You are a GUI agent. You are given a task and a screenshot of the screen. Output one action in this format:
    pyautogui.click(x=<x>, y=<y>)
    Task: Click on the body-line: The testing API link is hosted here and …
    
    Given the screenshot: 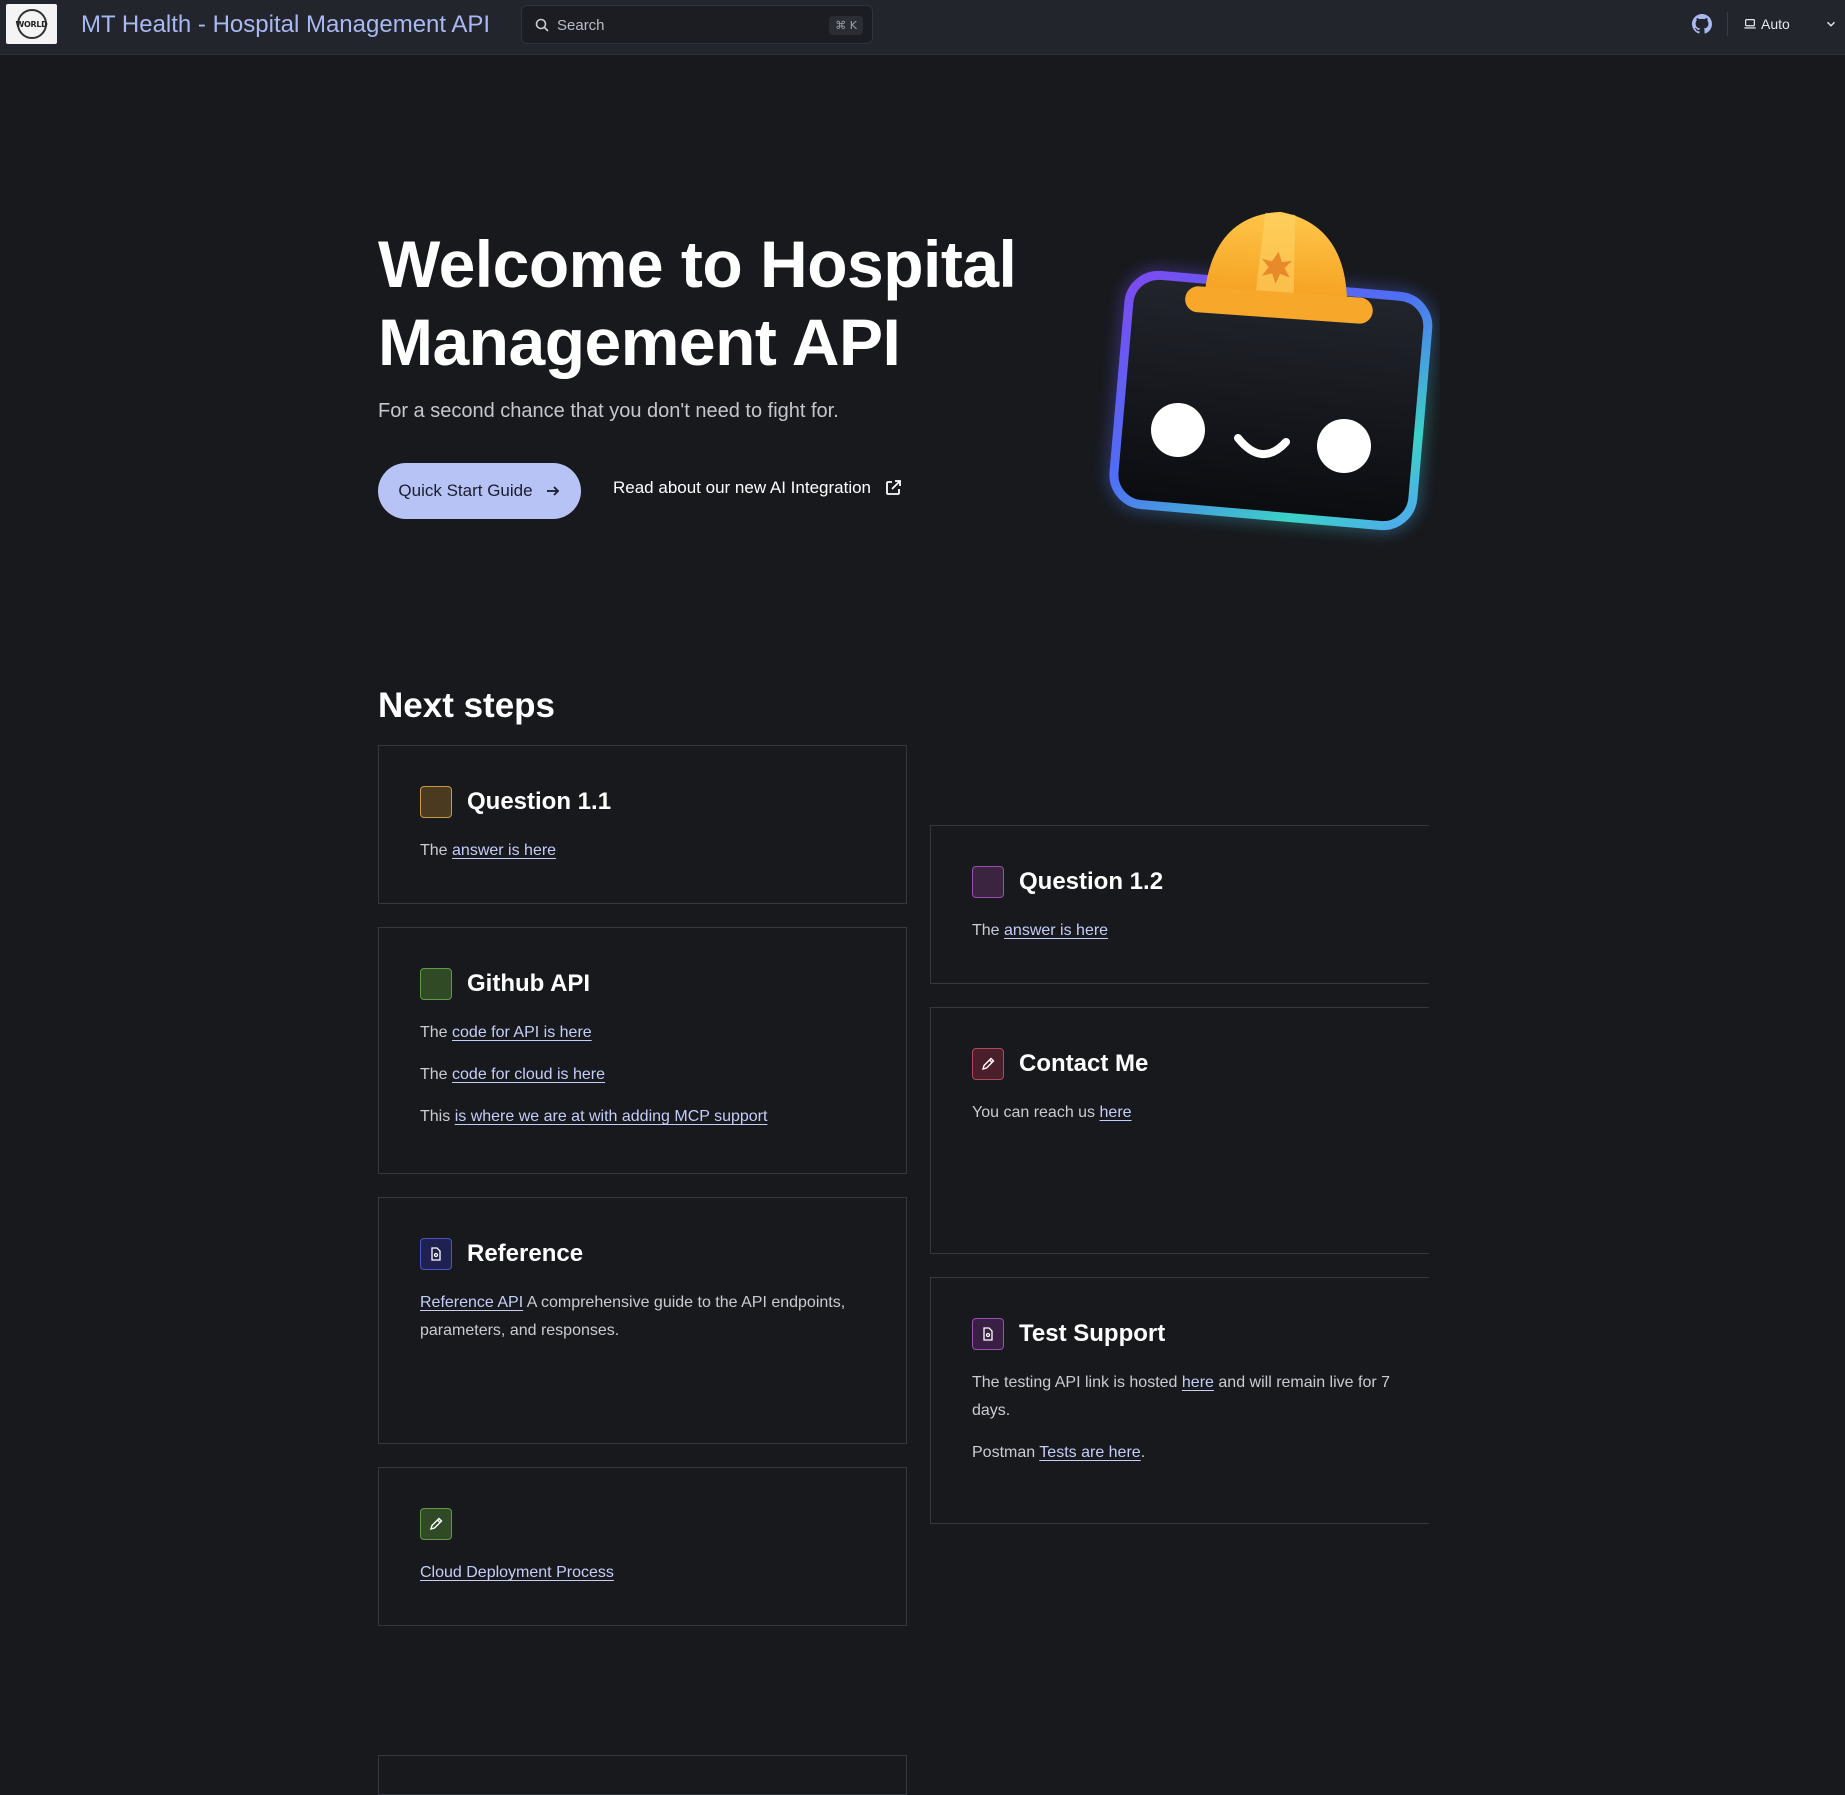 What is the action you would take?
    pyautogui.click(x=1192, y=1397)
    